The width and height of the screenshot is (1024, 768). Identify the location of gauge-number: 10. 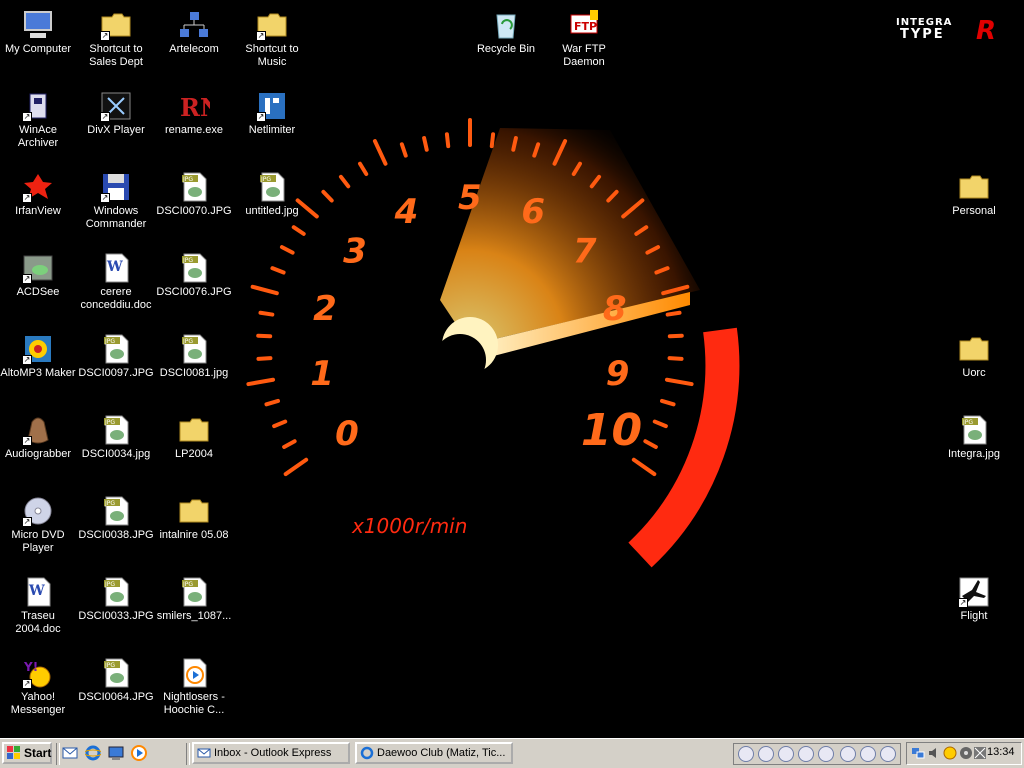
(611, 430).